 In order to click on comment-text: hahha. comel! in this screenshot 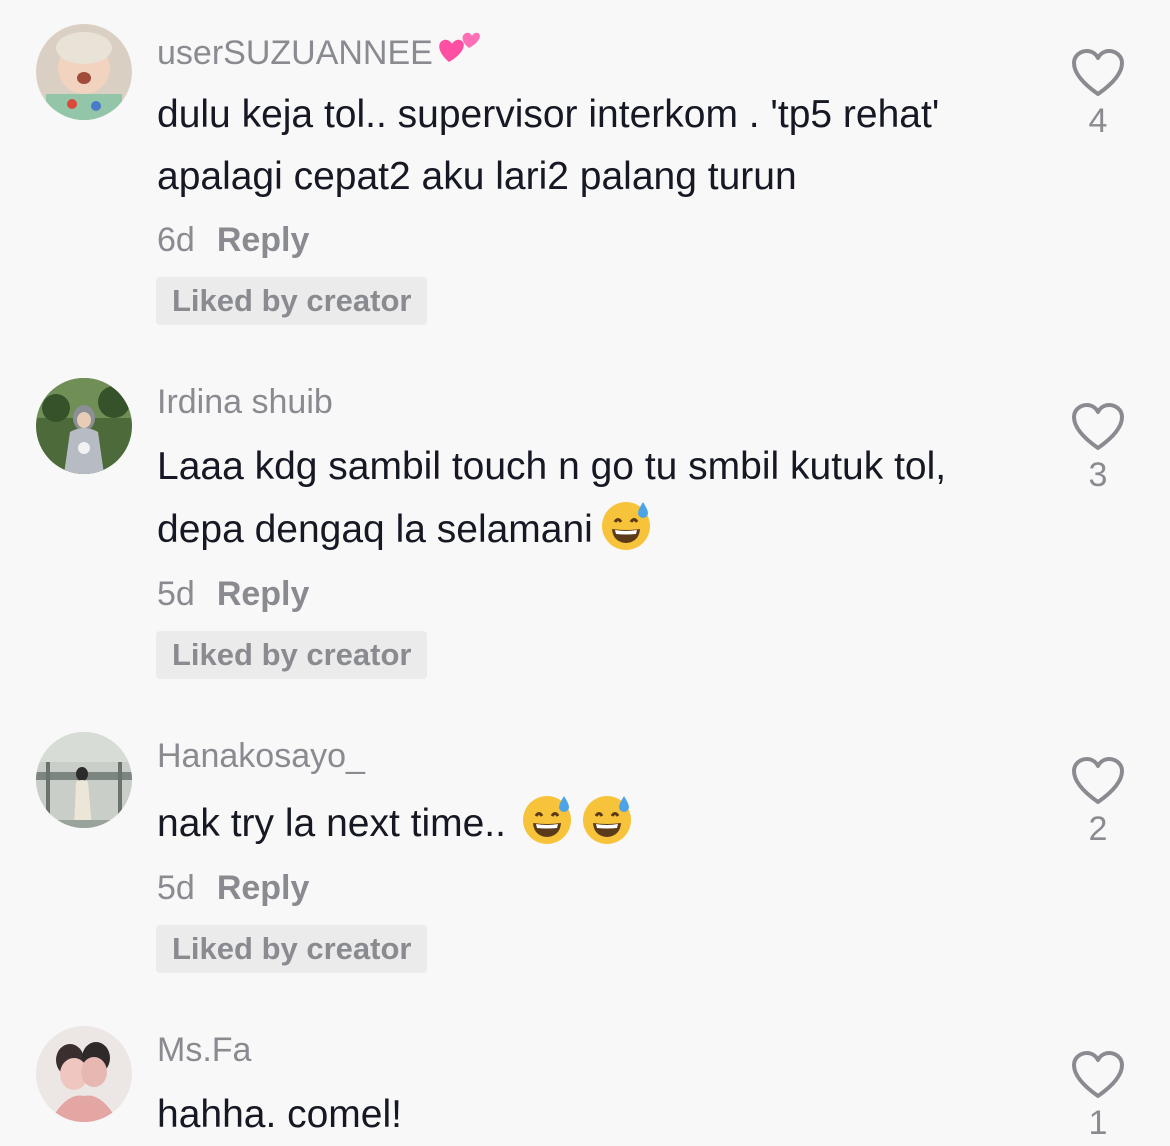, I will do `click(279, 1114)`.